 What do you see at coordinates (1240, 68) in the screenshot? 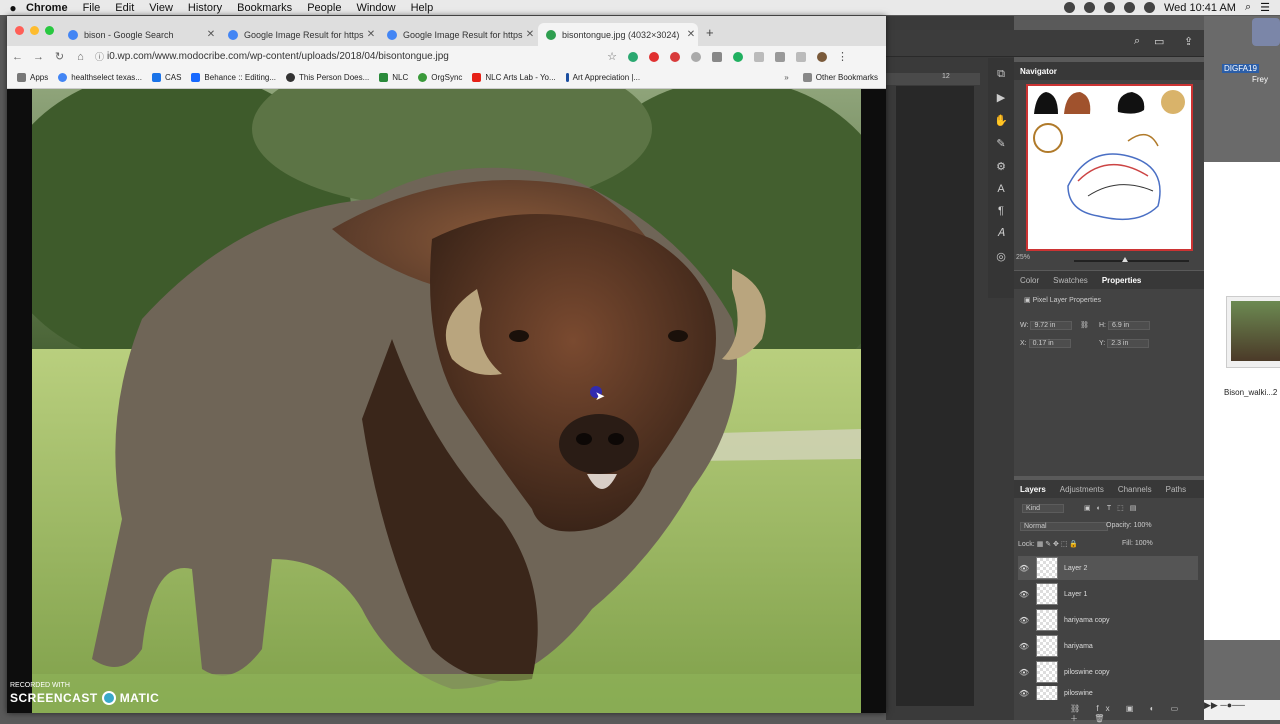
I see `disk-label: DIGFA19` at bounding box center [1240, 68].